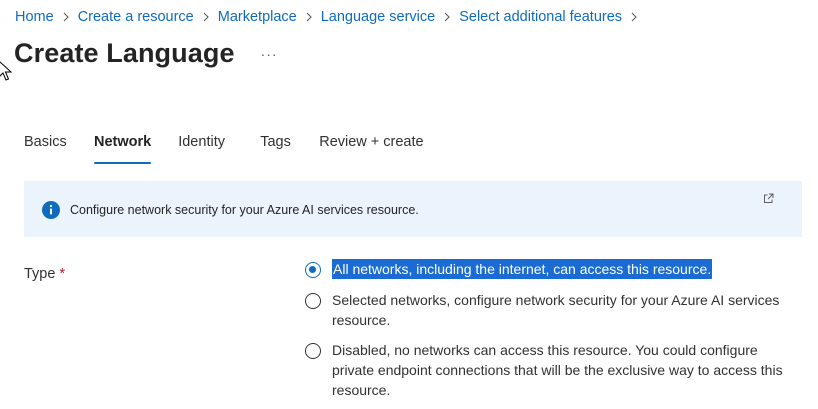 This screenshot has width=818, height=409. I want to click on breadcrumb-marketplace: Marketplace, so click(257, 17).